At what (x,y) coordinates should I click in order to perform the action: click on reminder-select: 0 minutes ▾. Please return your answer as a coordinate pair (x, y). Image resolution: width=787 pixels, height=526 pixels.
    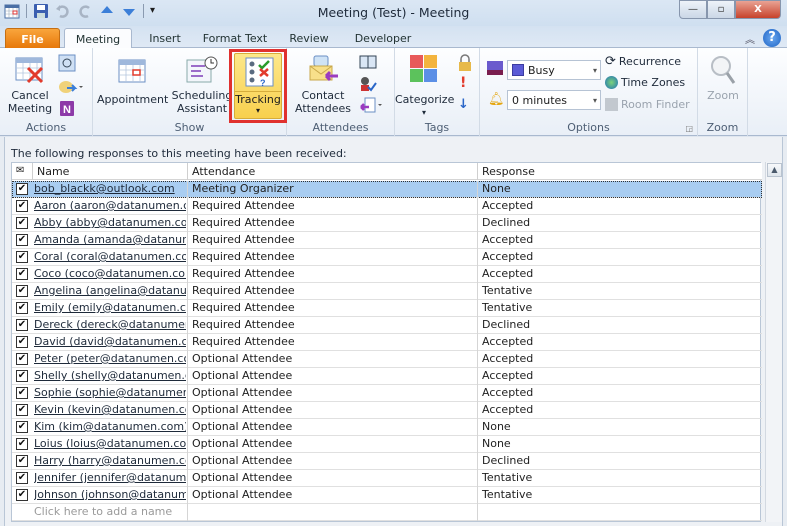
    Looking at the image, I should click on (554, 100).